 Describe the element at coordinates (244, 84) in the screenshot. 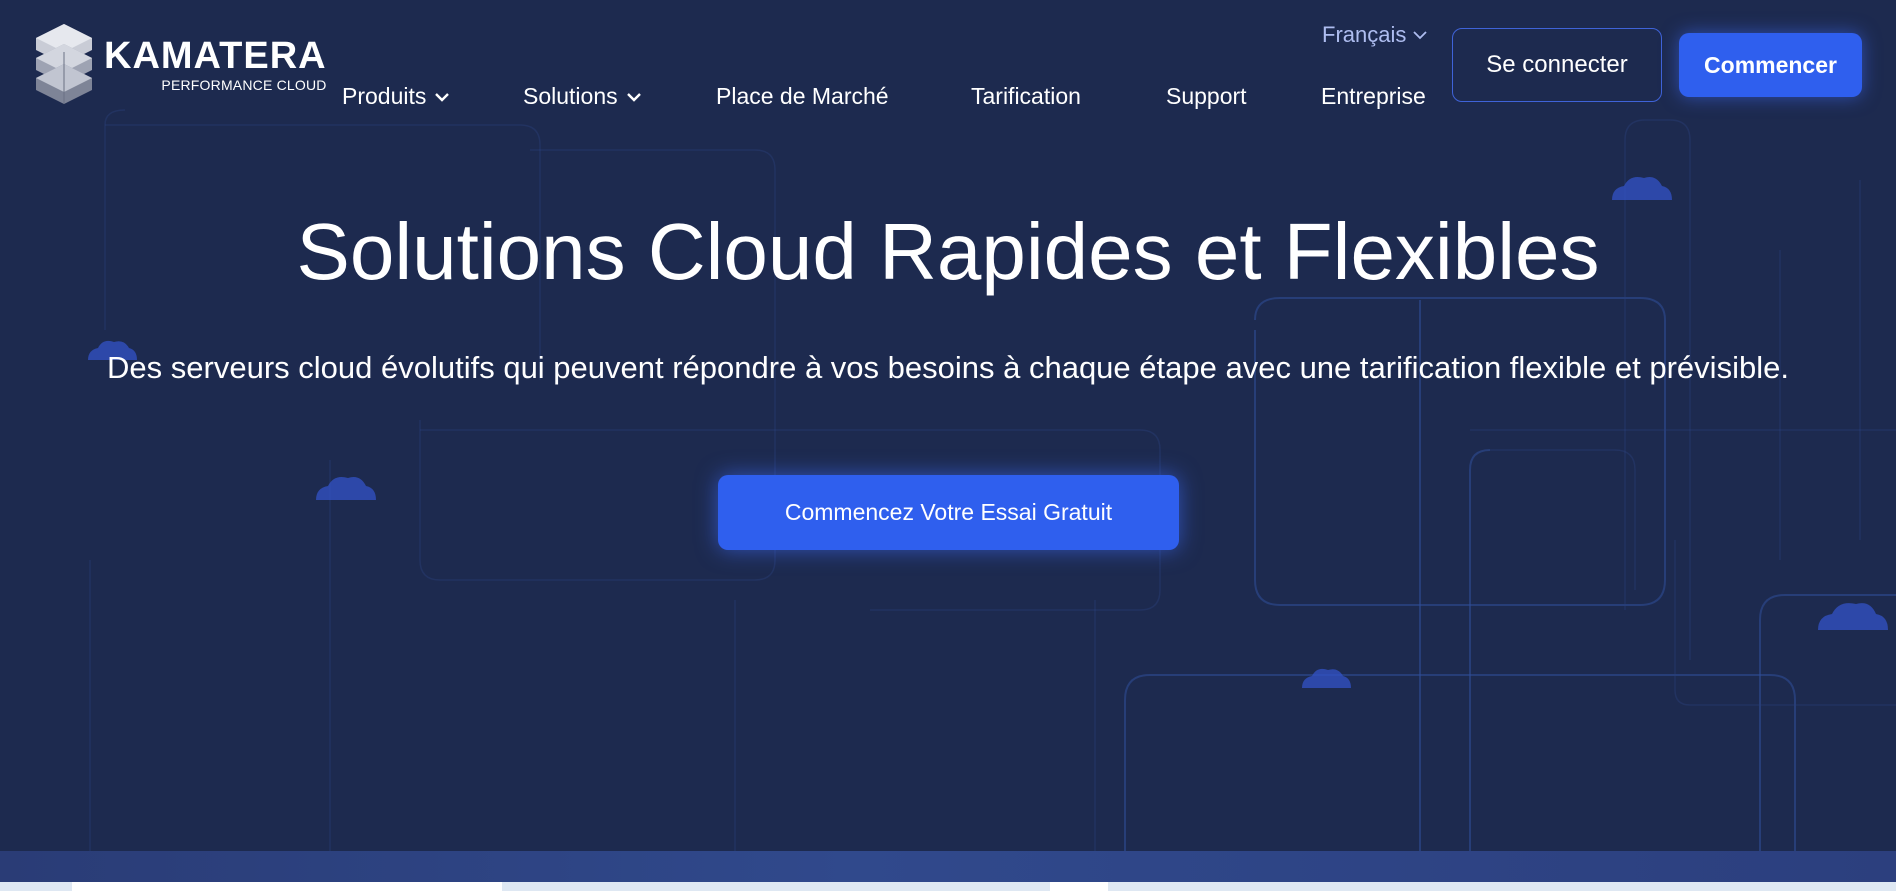

I see `brand-tagline: PERFORMANCE CLOUD` at that location.